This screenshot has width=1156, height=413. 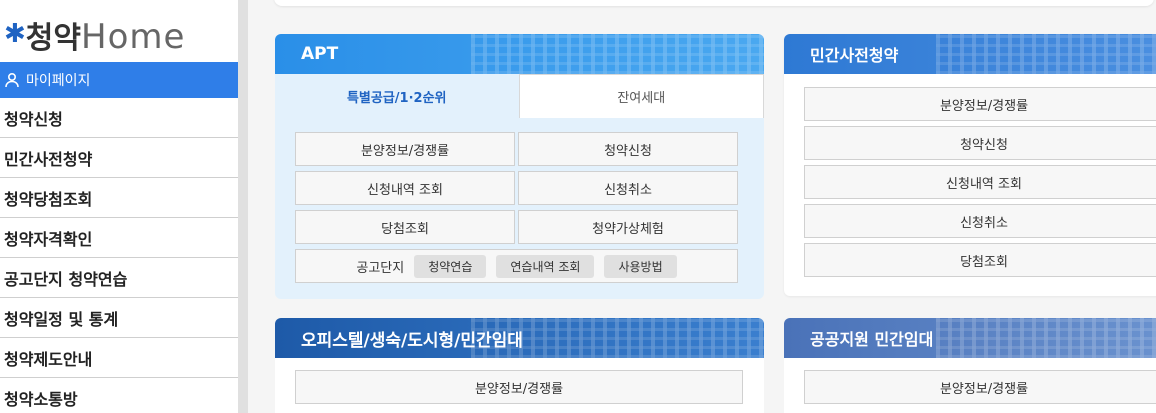 What do you see at coordinates (641, 96) in the screenshot?
I see `tab-remaining-units: 잔여세대` at bounding box center [641, 96].